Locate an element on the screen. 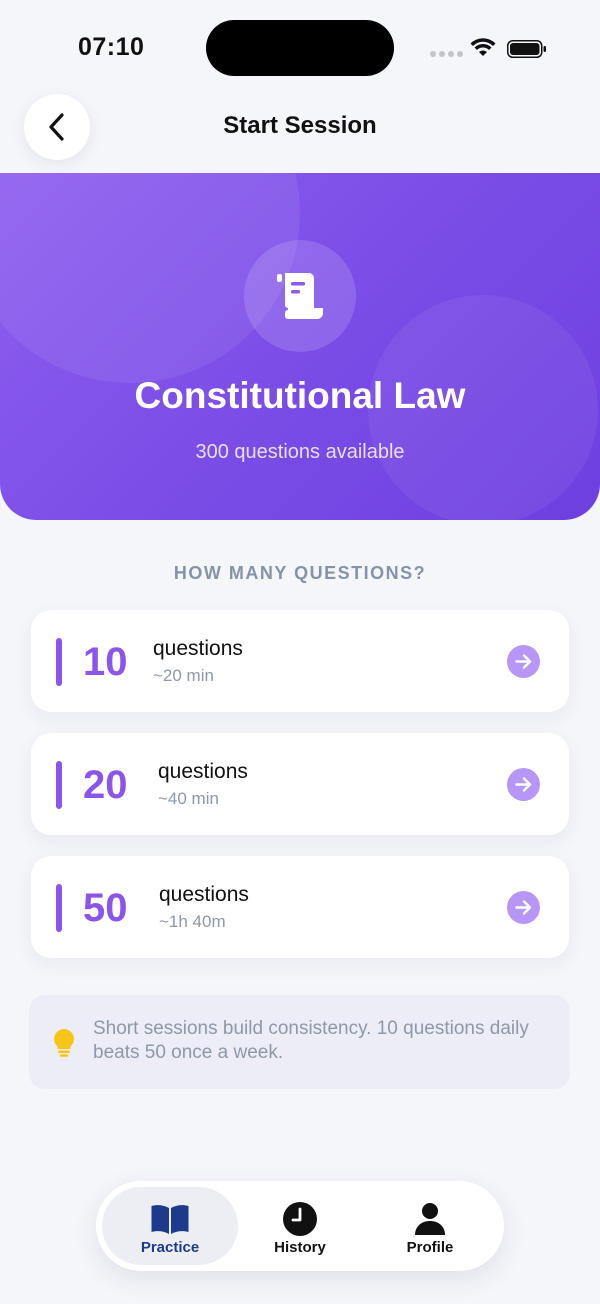  header: Start Session is located at coordinates (300, 132).